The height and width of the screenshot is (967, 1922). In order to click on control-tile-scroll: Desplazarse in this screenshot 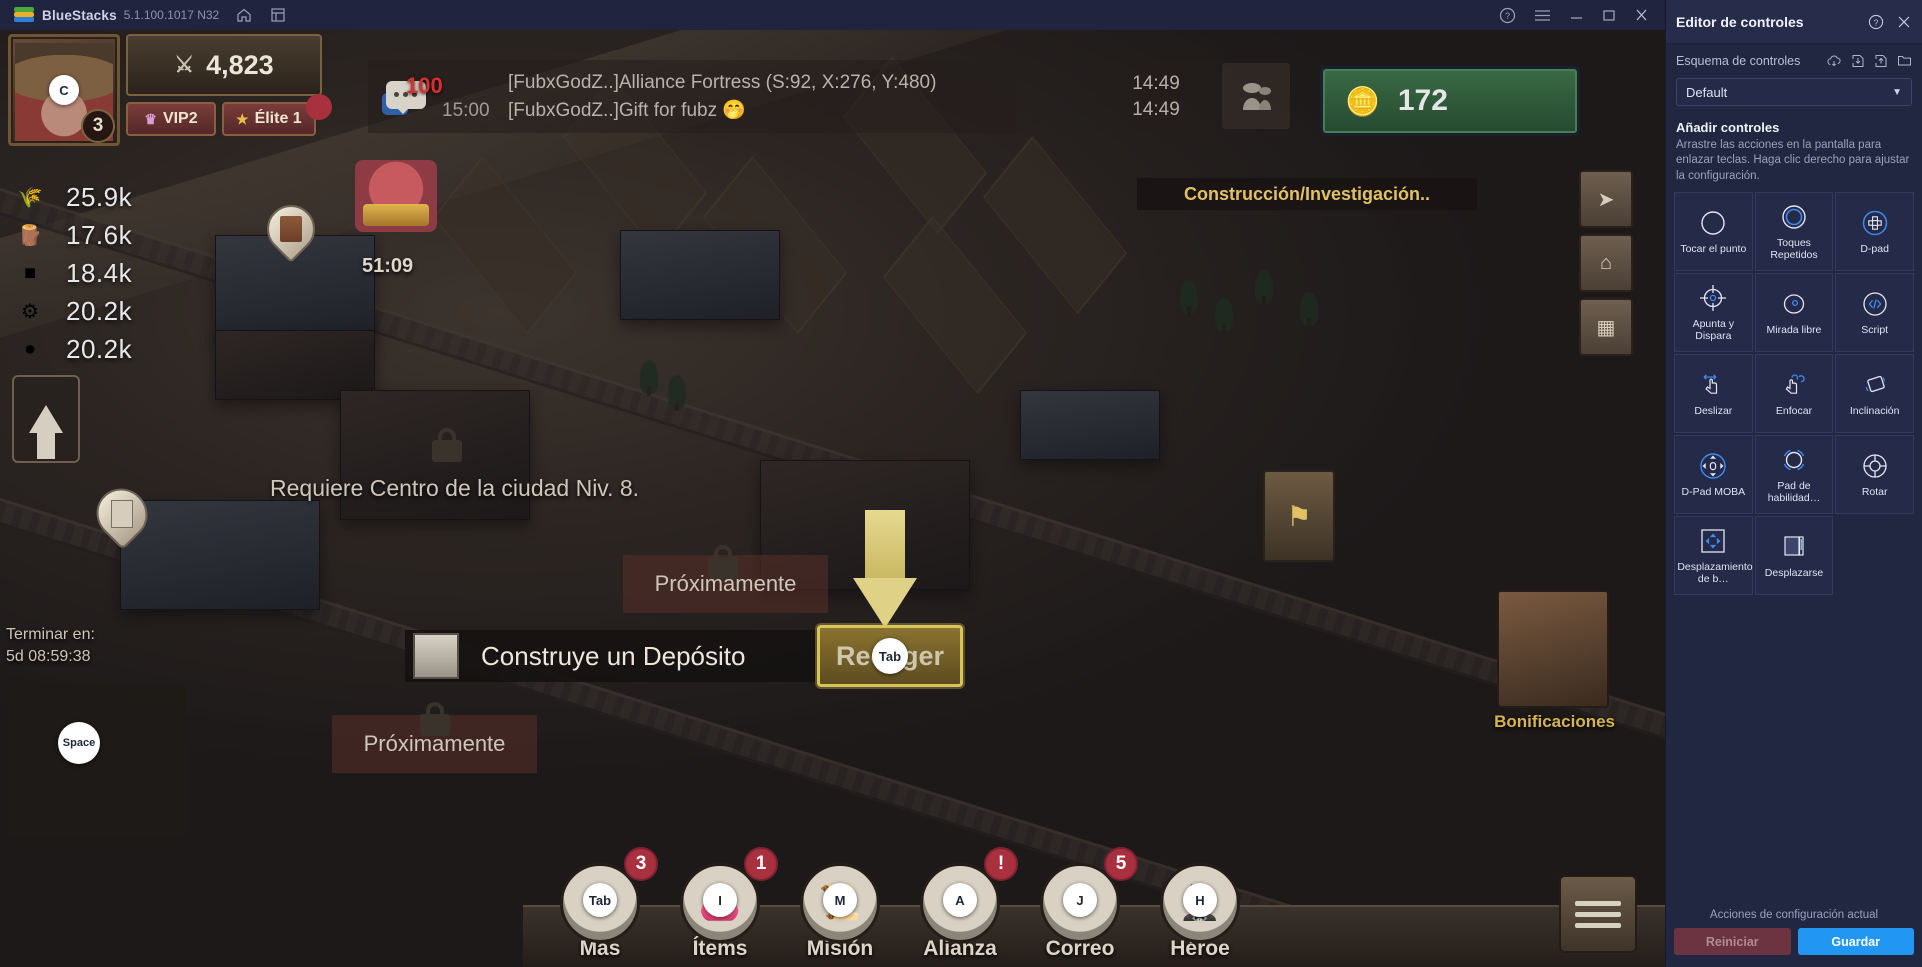, I will do `click(1794, 555)`.